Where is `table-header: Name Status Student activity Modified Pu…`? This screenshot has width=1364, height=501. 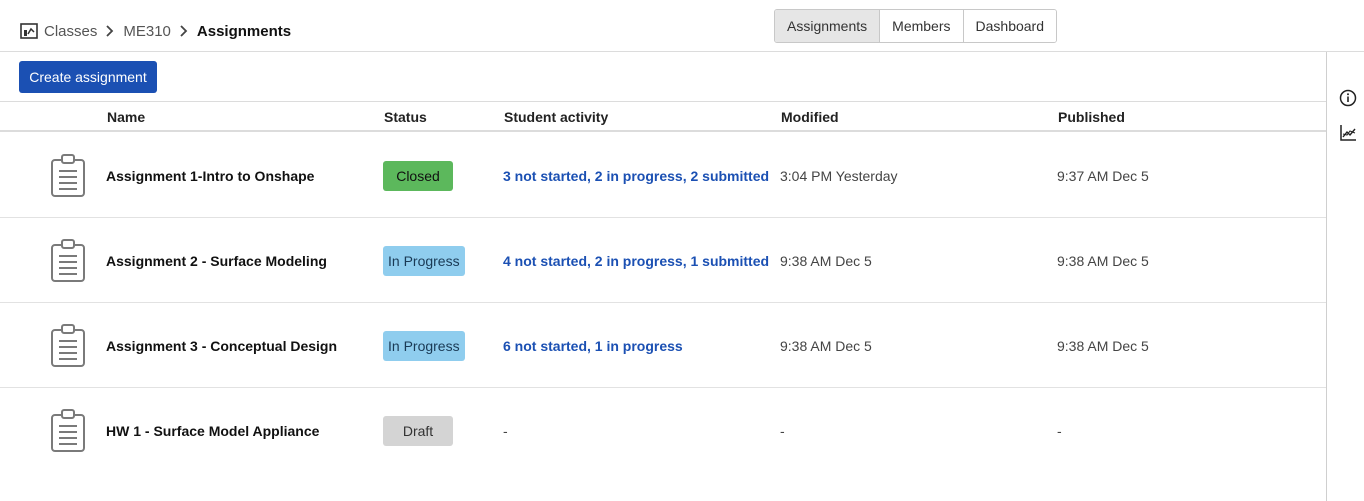
table-header: Name Status Student activity Modified Pu… is located at coordinates (663, 116).